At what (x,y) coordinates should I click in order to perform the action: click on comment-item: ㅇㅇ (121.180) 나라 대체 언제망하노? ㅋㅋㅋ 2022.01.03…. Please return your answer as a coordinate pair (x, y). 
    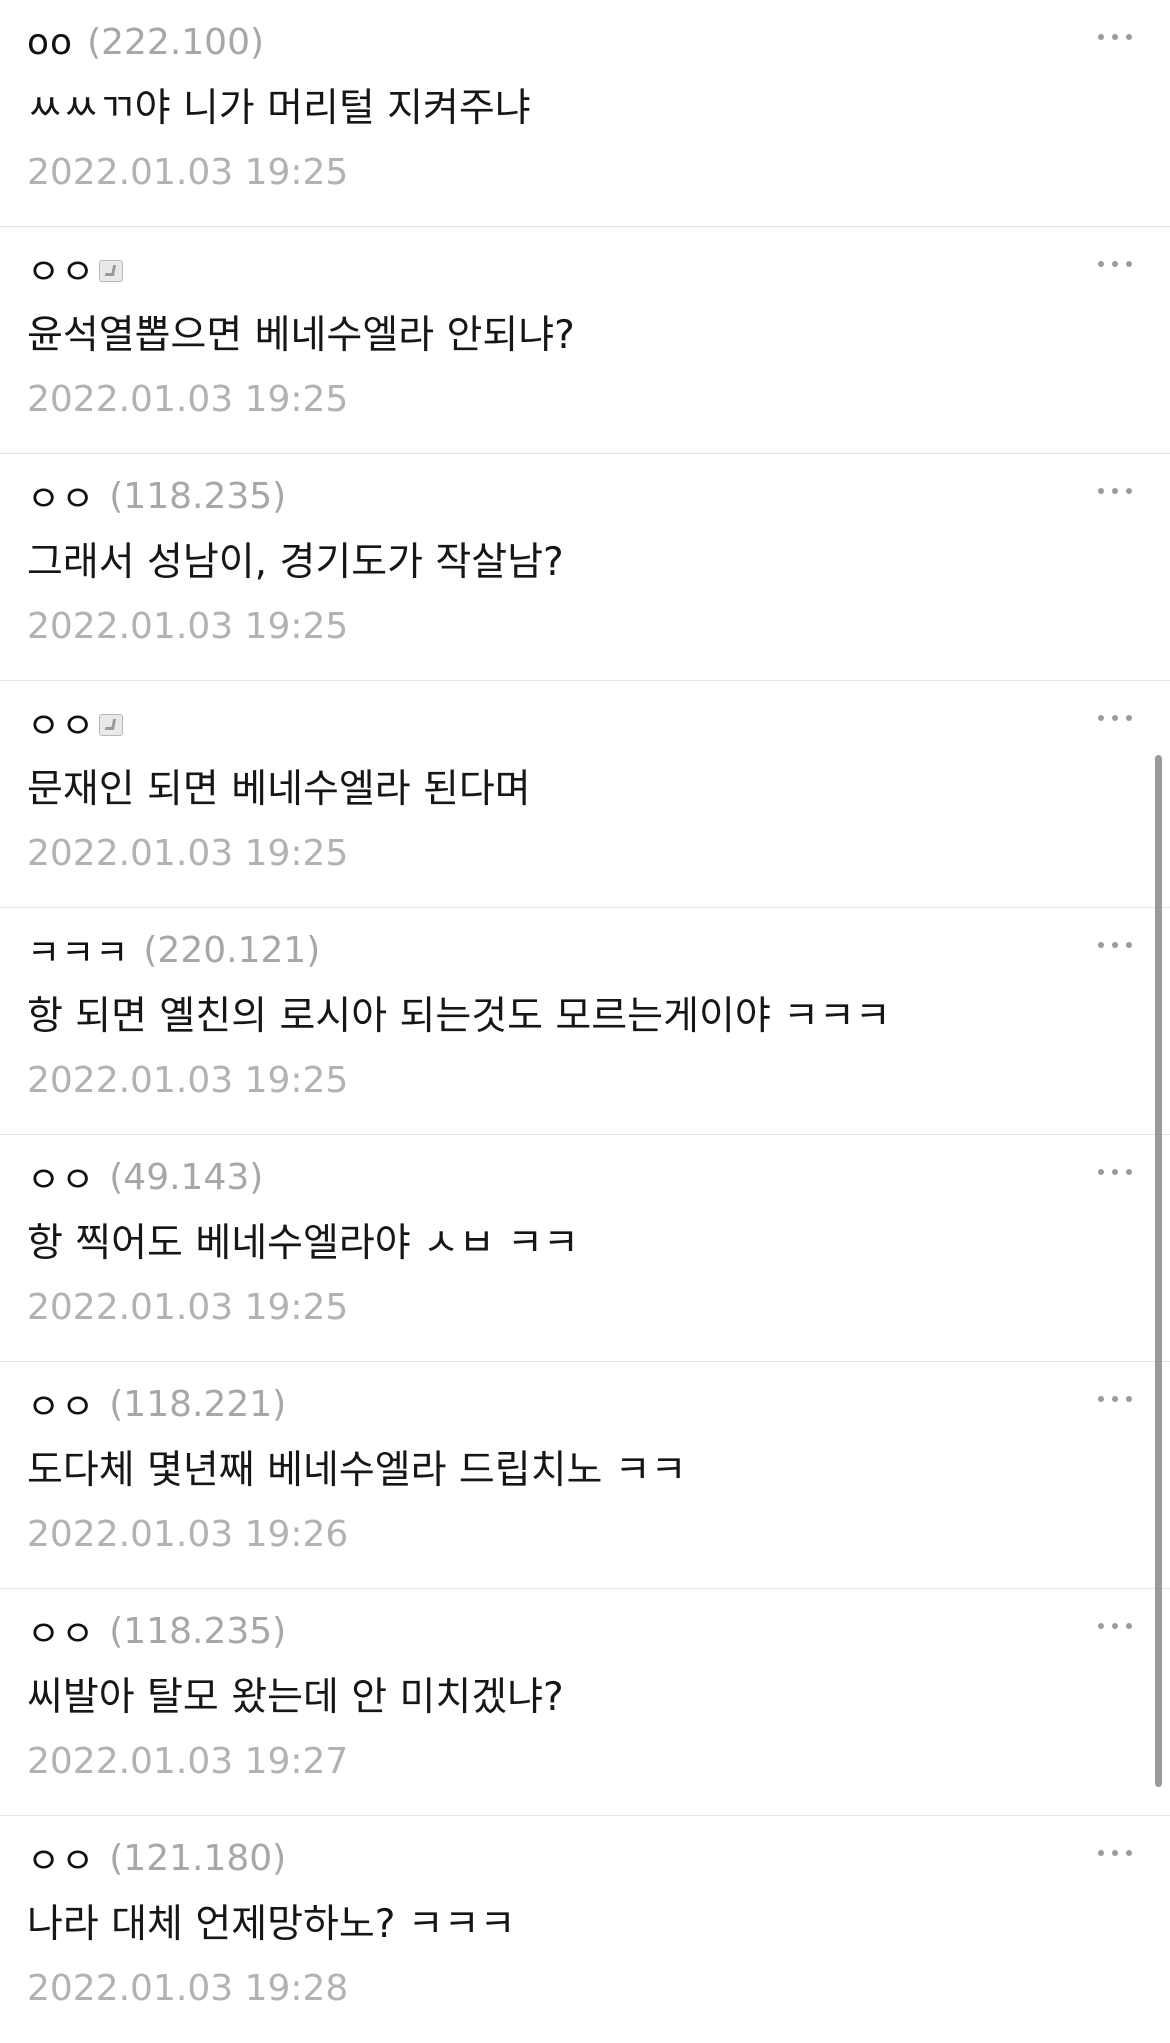
    Looking at the image, I should click on (585, 1929).